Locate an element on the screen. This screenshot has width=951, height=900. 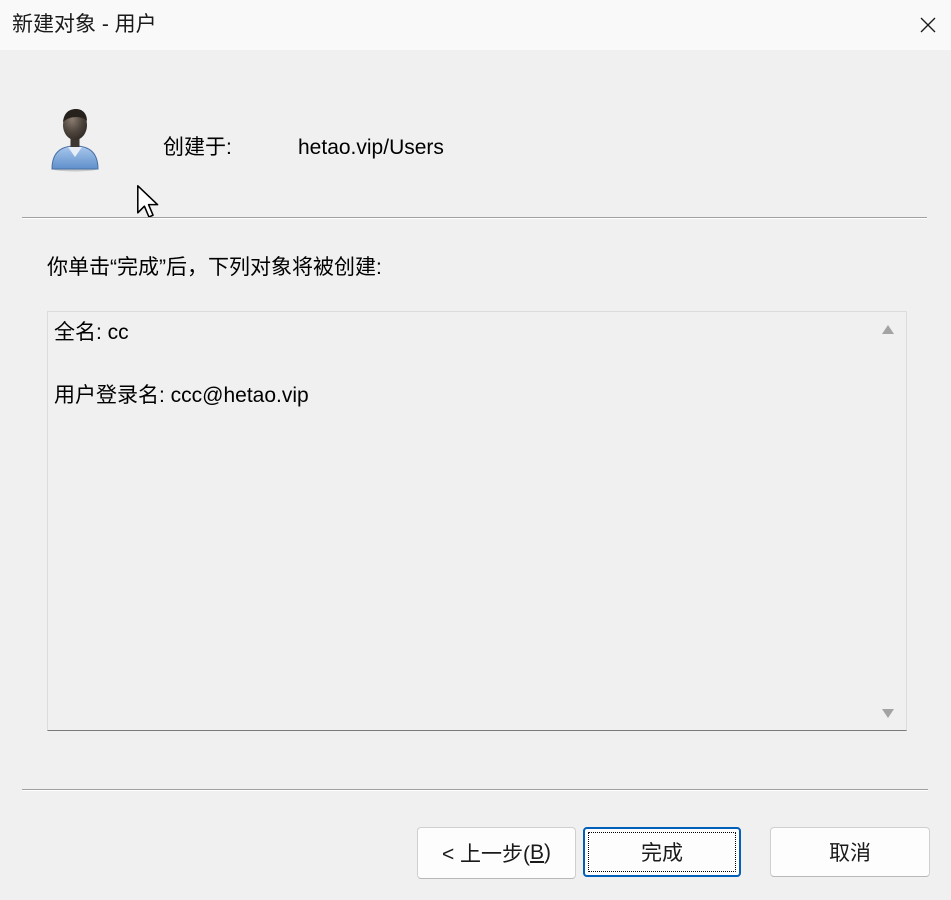
created-in-value: hetao.vip/Users is located at coordinates (371, 147).